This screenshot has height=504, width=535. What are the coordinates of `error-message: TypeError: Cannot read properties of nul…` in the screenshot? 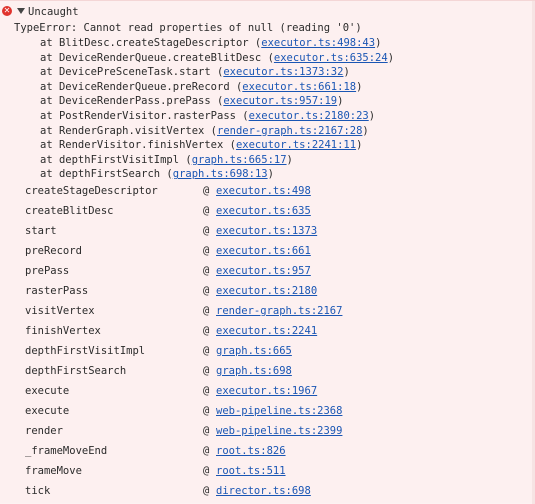 It's located at (188, 28).